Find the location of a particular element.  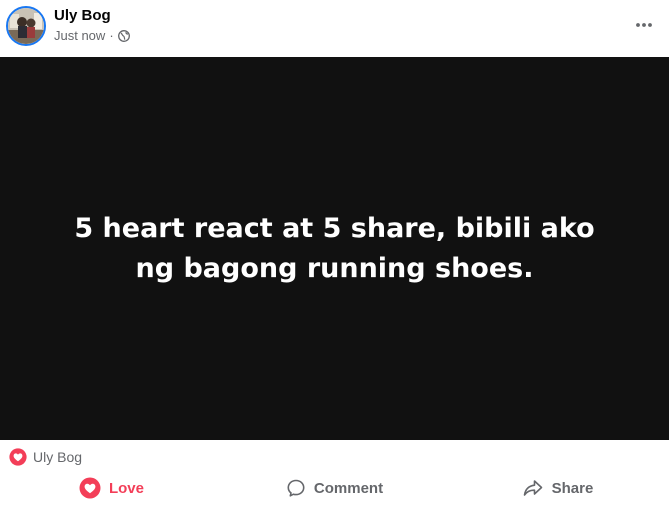

post-meta: Just now · is located at coordinates (92, 35).